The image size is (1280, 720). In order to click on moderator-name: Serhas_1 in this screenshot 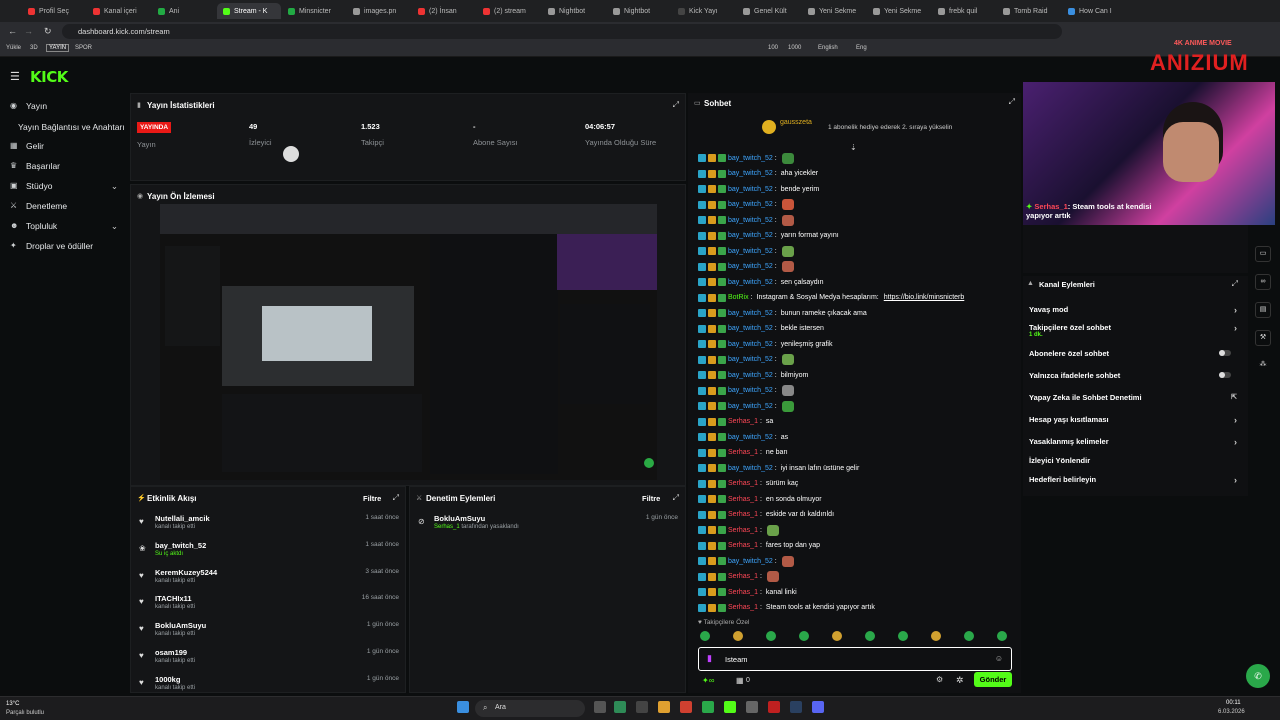, I will do `click(447, 527)`.